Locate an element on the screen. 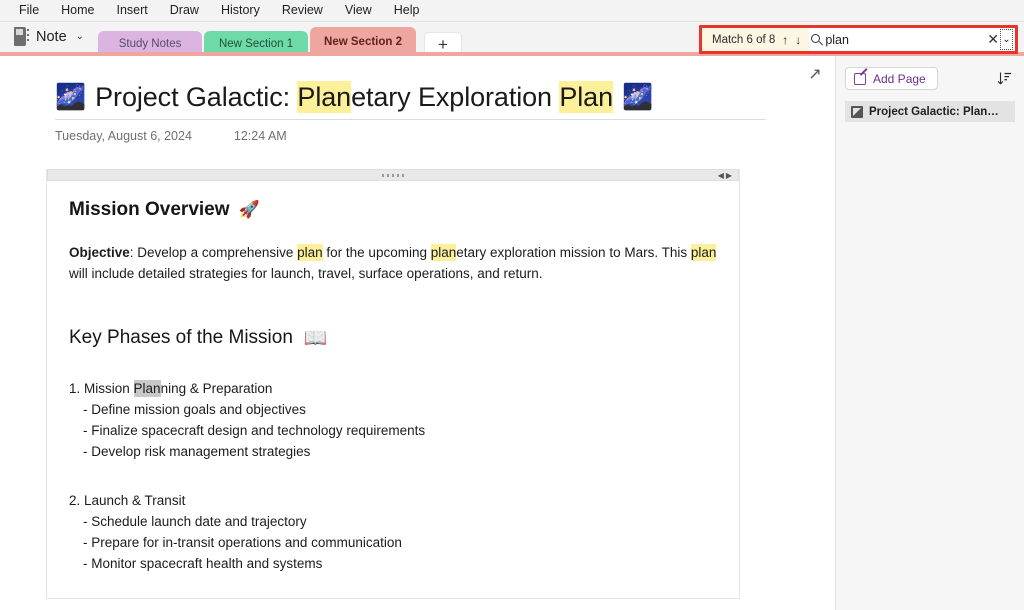  clear-search-icon: ✕ is located at coordinates (993, 39).